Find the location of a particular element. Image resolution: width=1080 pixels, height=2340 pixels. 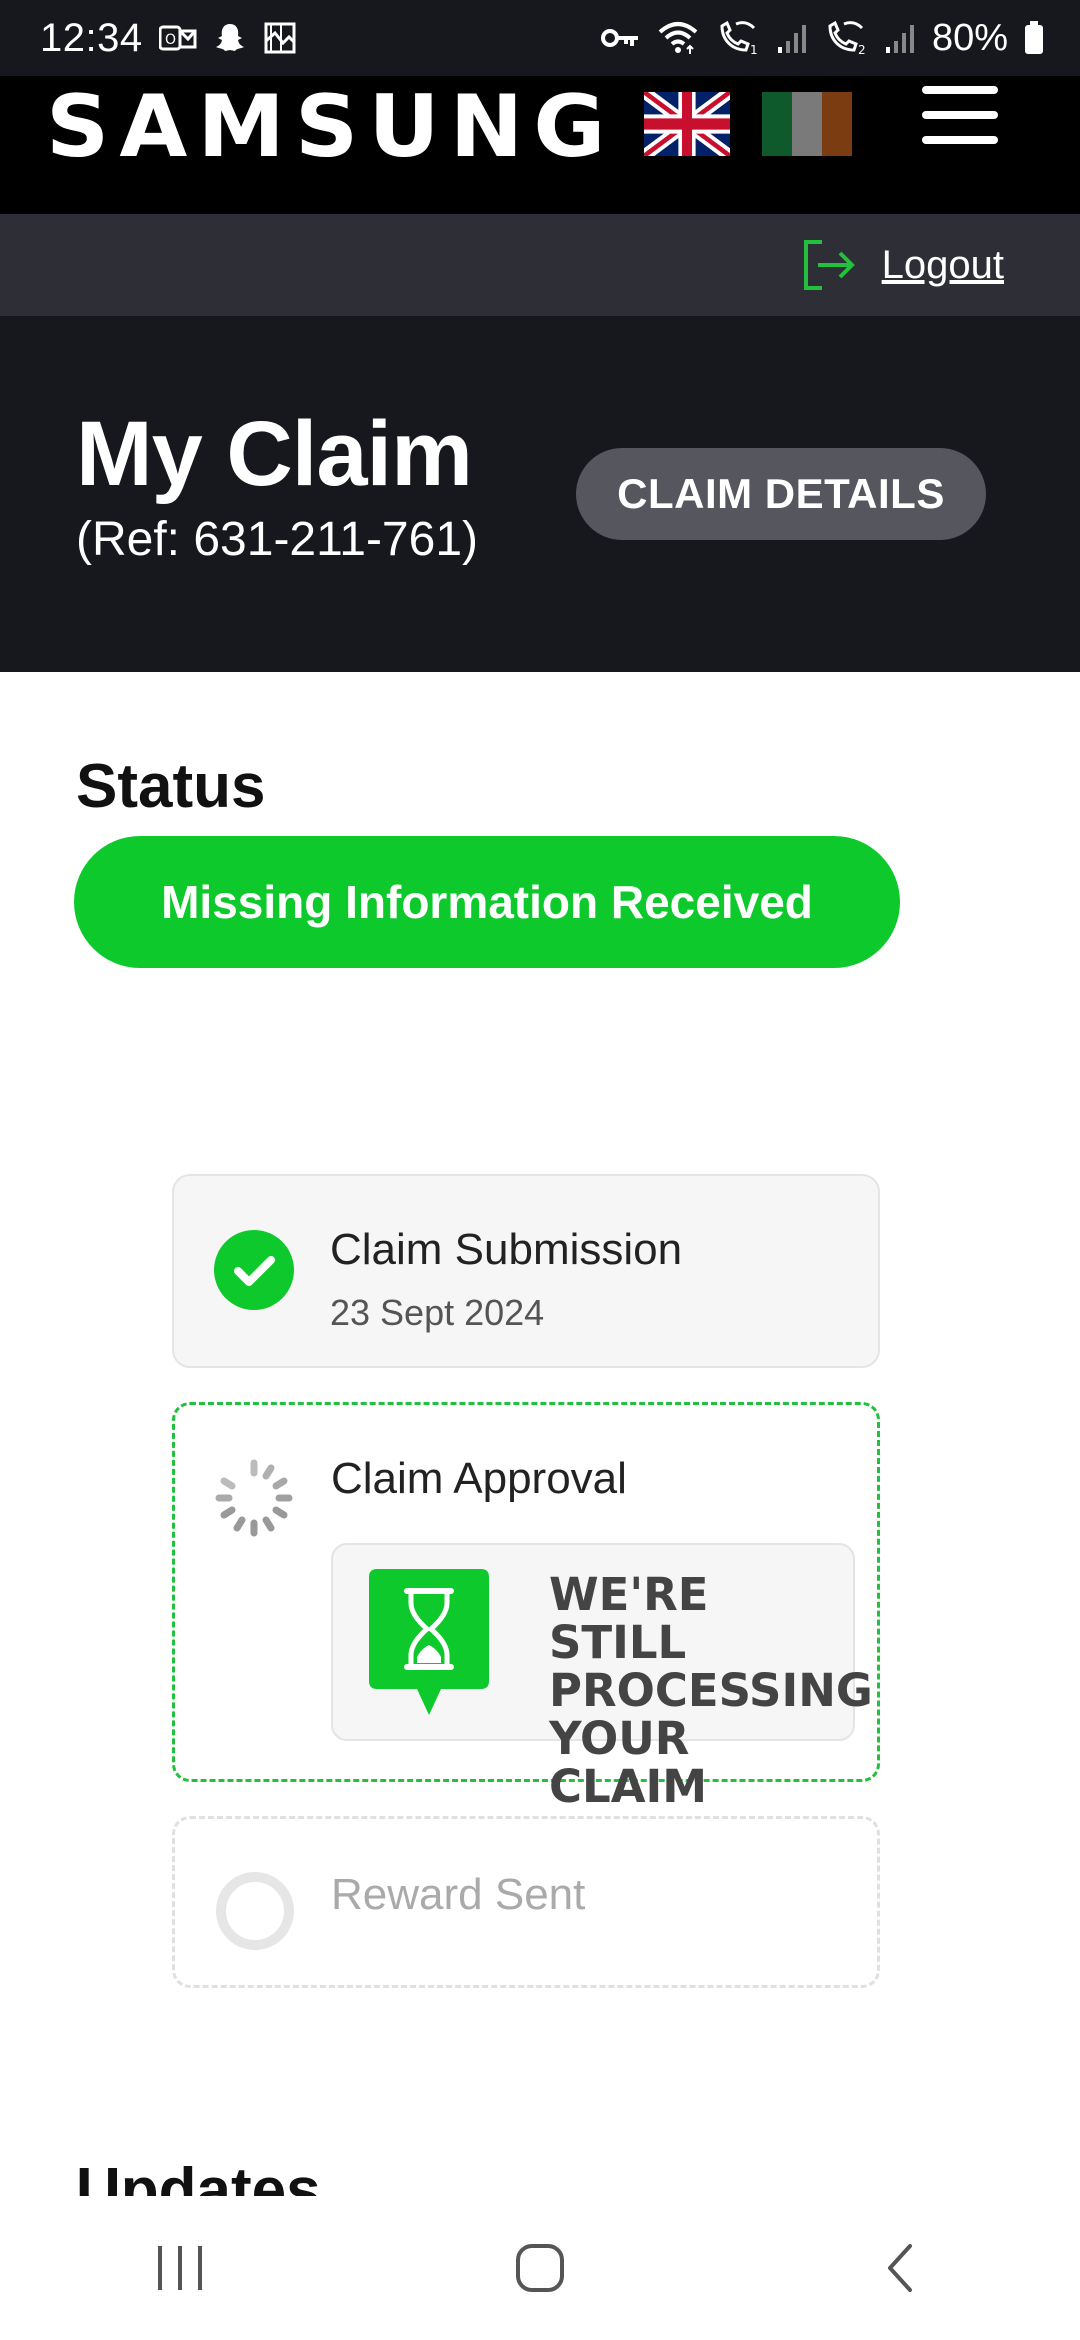

account-bar: Logout is located at coordinates (540, 265).